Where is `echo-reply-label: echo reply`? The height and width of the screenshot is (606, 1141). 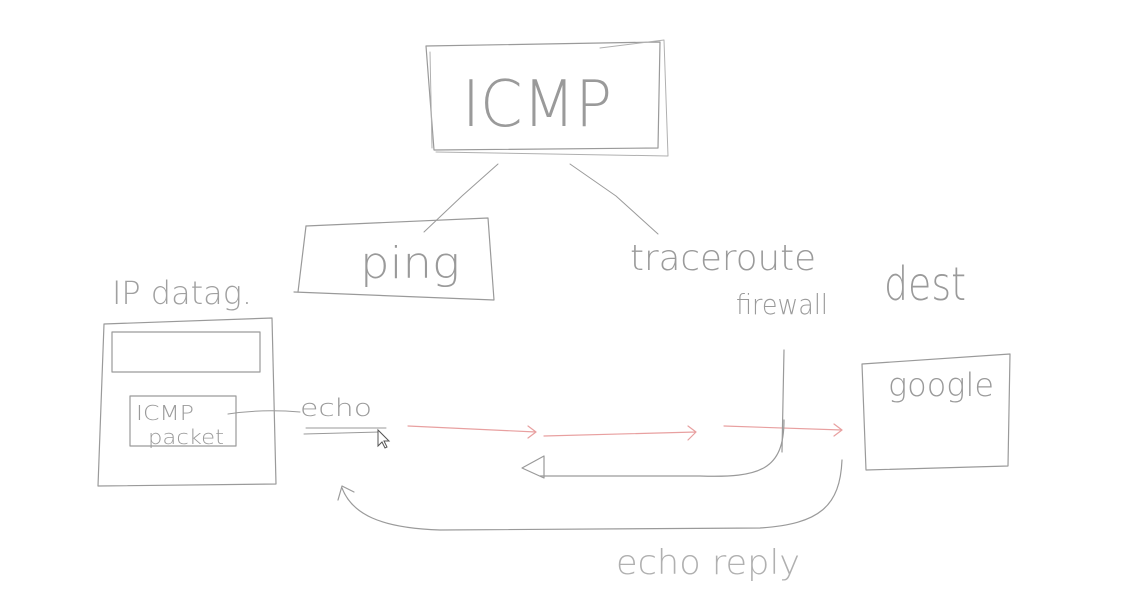
echo-reply-label: echo reply is located at coordinates (708, 563).